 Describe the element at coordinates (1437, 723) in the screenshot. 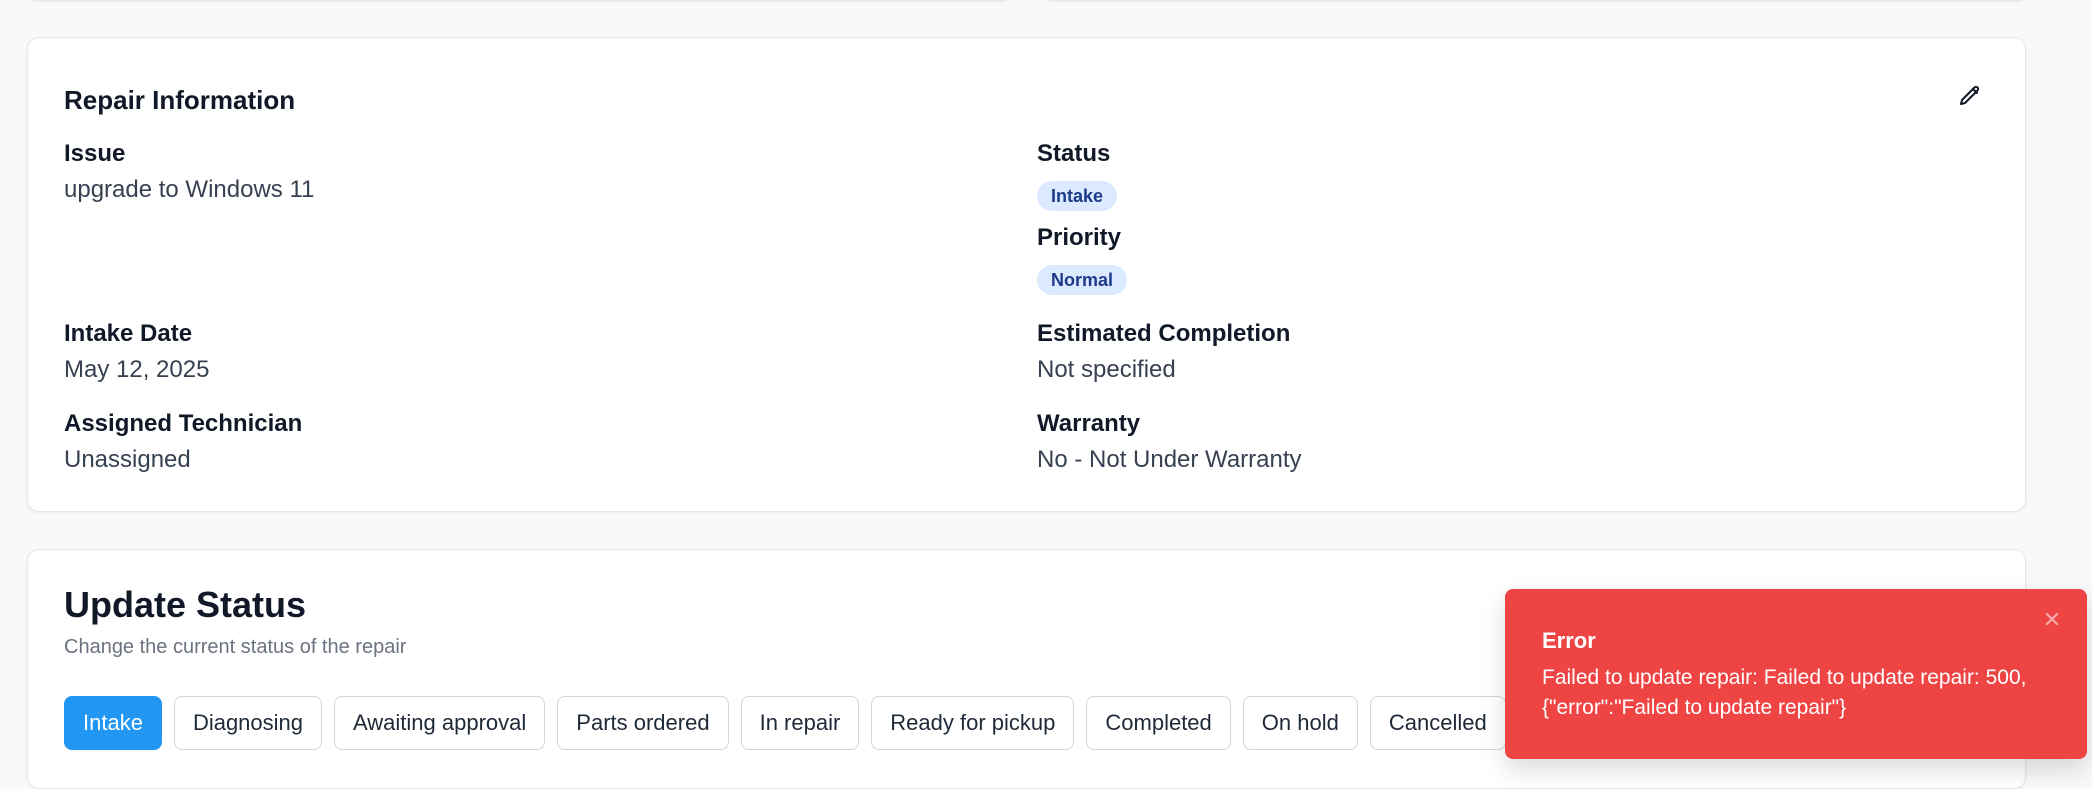

I see `status-button-cancelled: Cancelled` at that location.